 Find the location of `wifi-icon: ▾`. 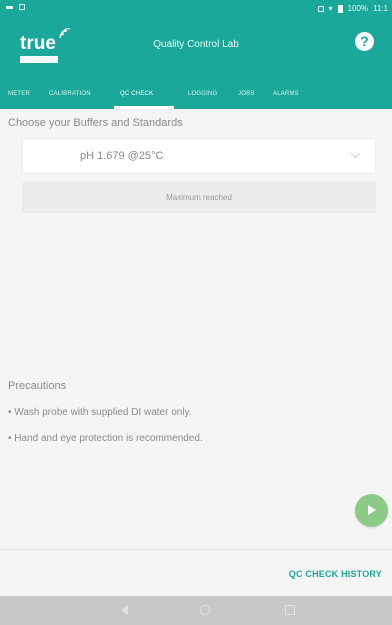

wifi-icon: ▾ is located at coordinates (330, 8).